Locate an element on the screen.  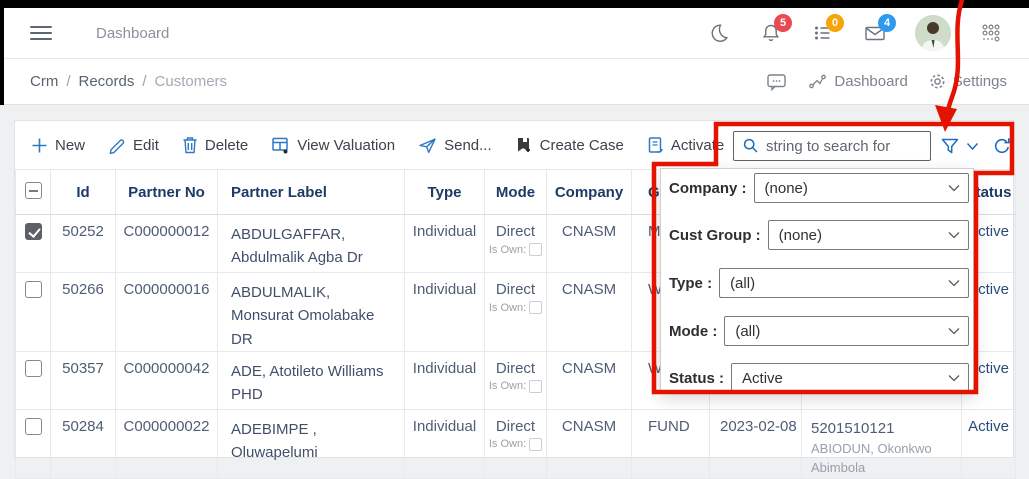
tasks-badge: 0 is located at coordinates (835, 23).